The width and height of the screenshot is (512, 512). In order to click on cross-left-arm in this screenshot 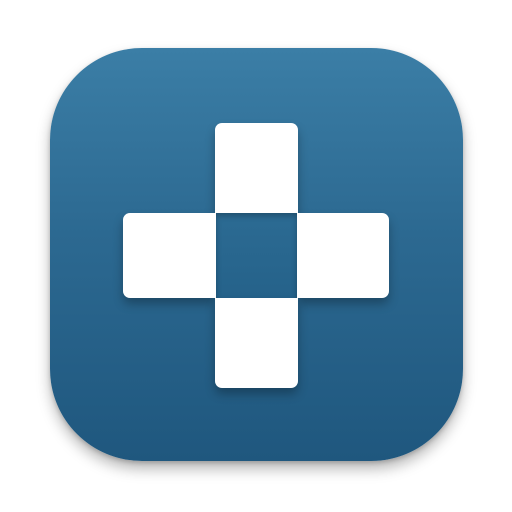, I will do `click(169, 255)`.